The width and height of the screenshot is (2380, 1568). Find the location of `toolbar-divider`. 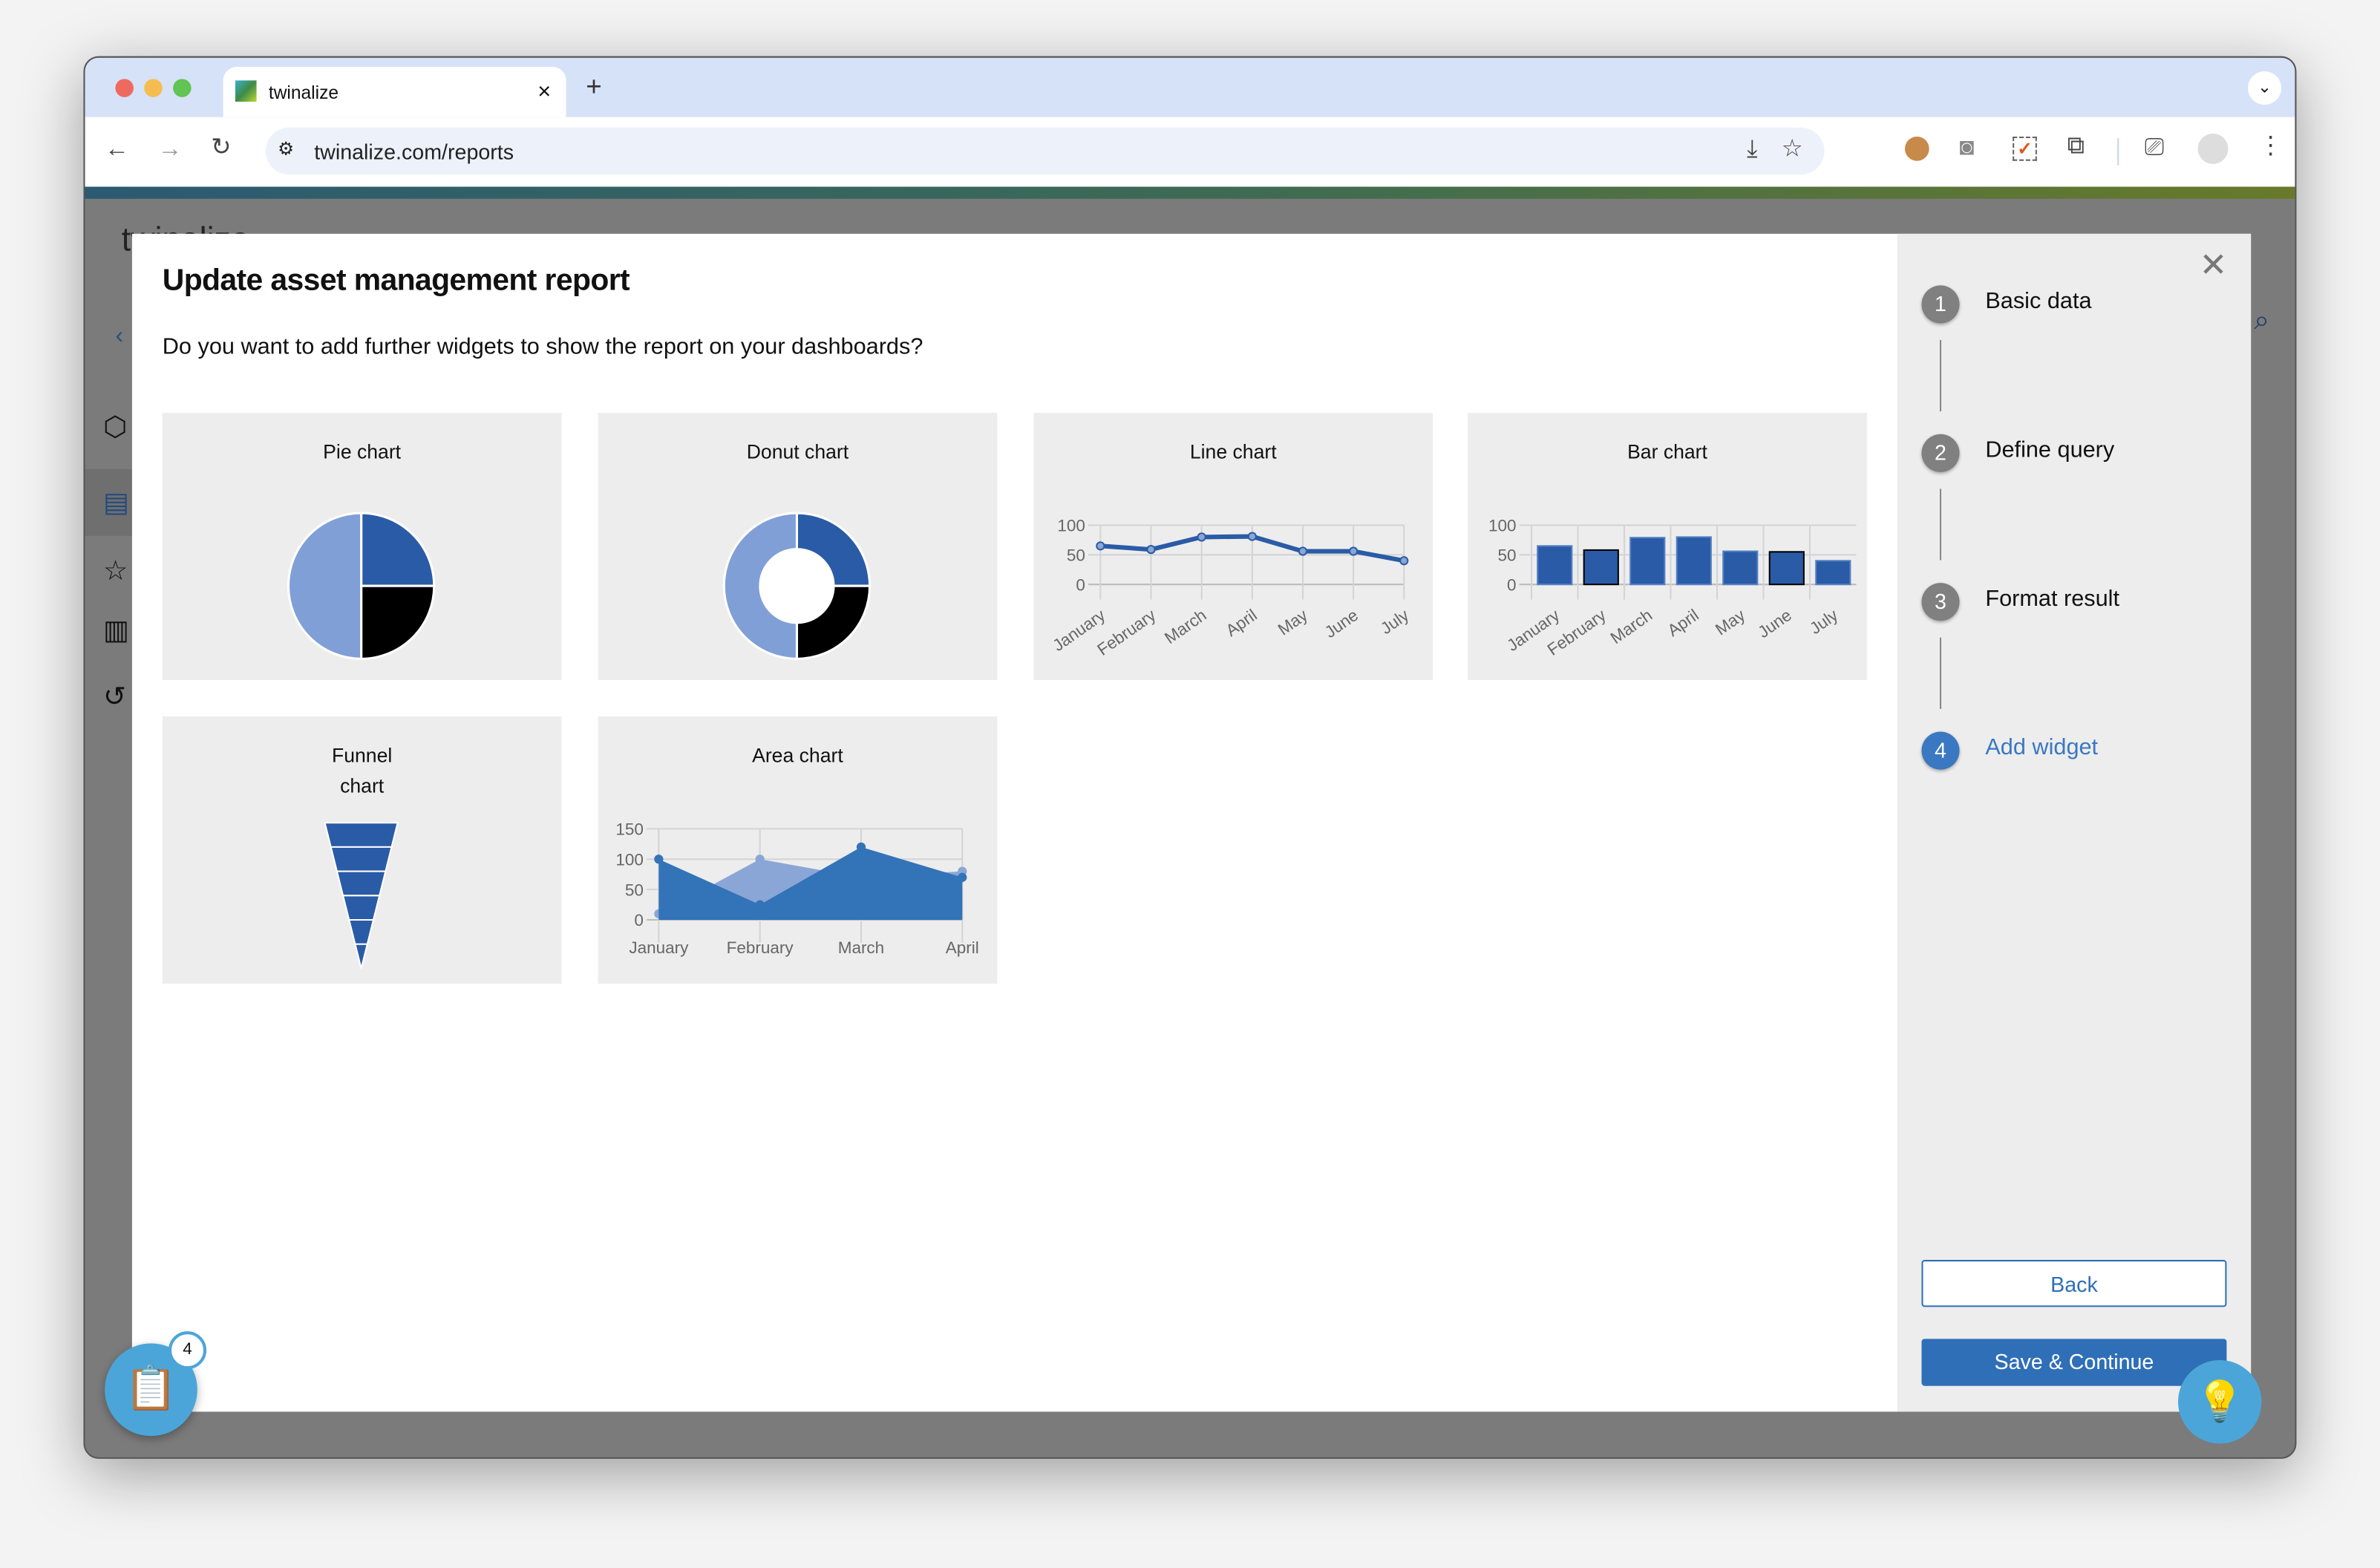

toolbar-divider is located at coordinates (2118, 152).